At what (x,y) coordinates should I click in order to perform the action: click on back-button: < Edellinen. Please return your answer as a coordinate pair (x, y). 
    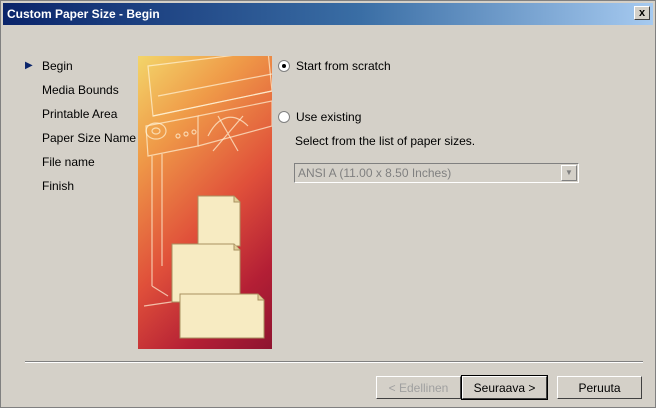
    Looking at the image, I should click on (418, 387).